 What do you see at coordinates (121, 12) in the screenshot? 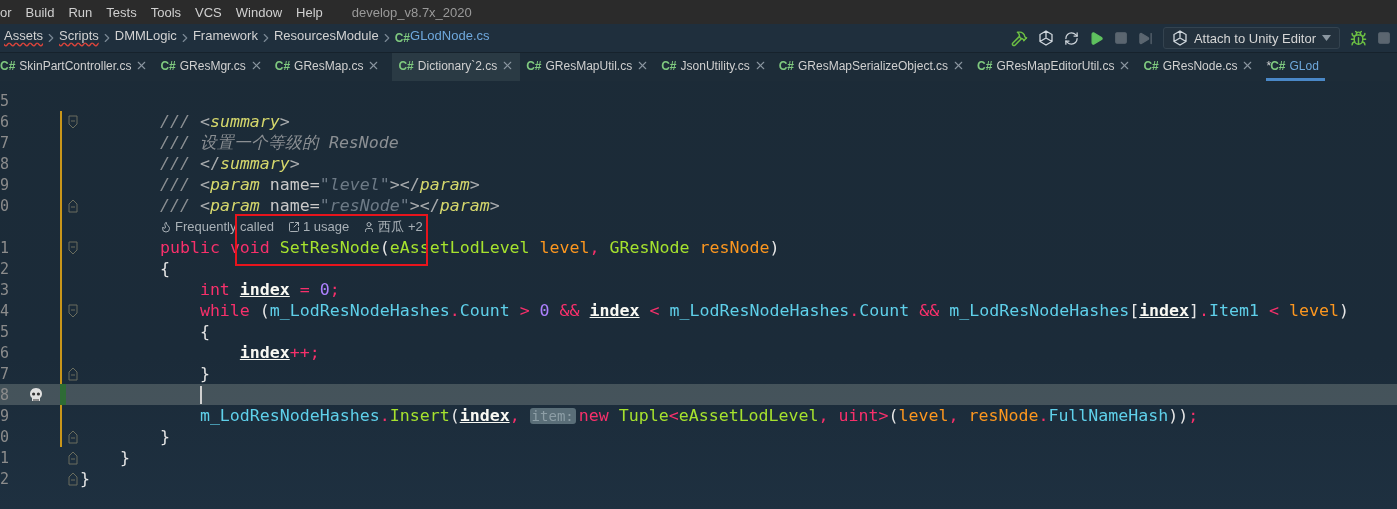
I see `menu-item: Tests` at bounding box center [121, 12].